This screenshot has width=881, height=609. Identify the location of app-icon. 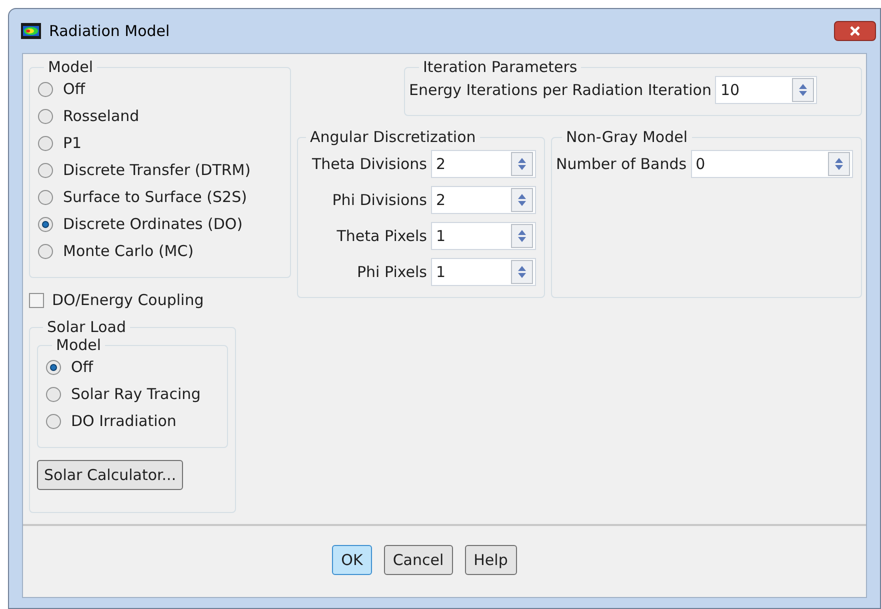
(31, 31).